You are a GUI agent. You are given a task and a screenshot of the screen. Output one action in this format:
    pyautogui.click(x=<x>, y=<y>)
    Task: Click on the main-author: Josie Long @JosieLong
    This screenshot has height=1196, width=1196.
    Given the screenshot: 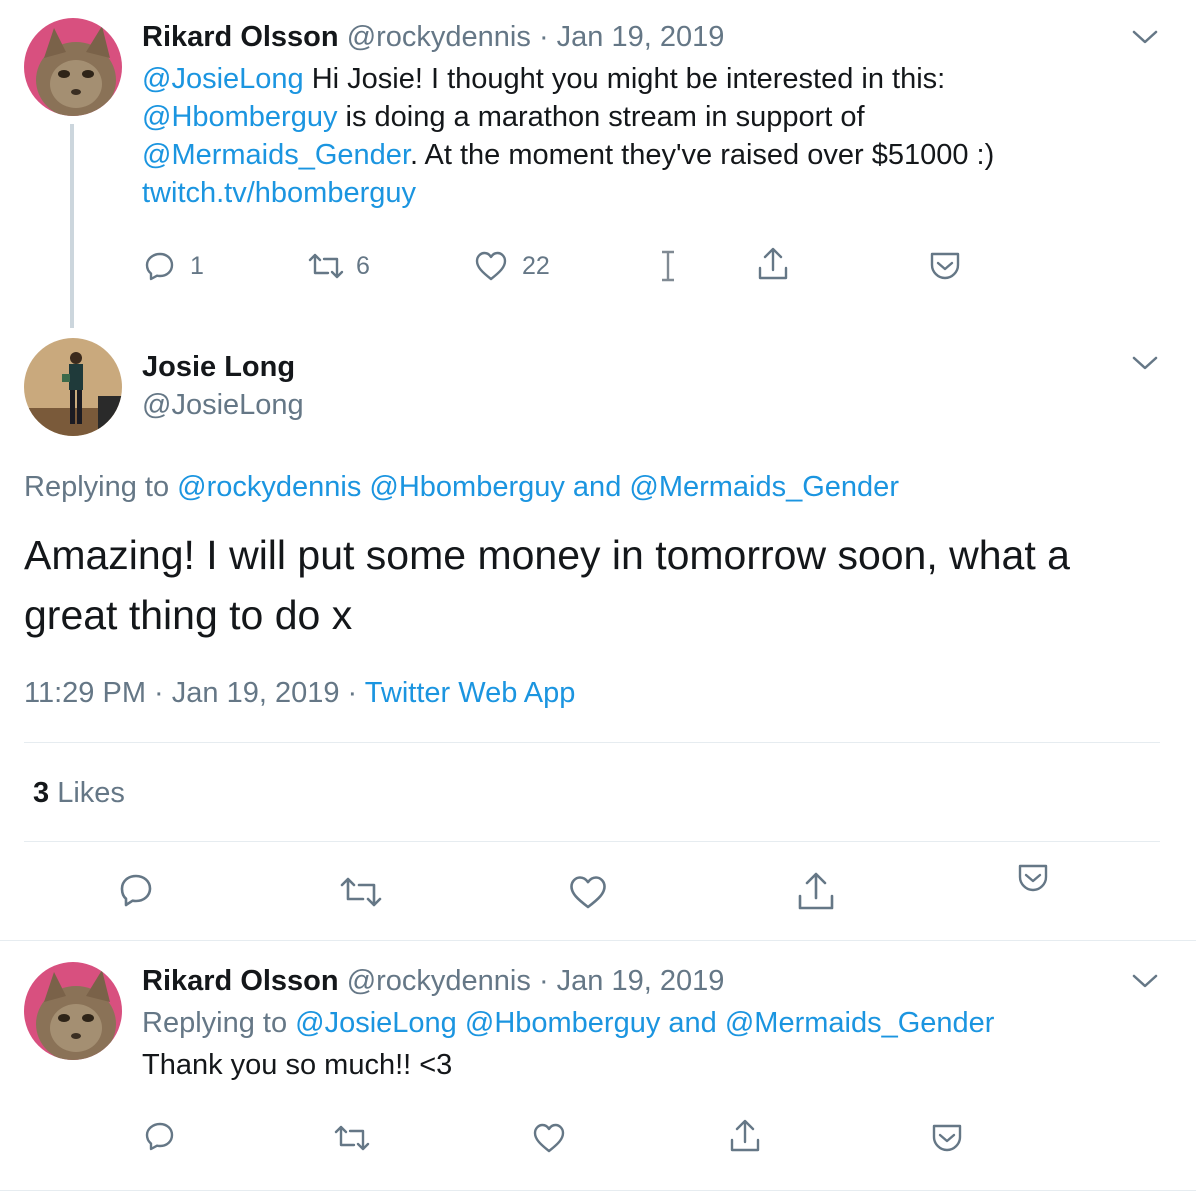 What is the action you would take?
    pyautogui.click(x=223, y=386)
    